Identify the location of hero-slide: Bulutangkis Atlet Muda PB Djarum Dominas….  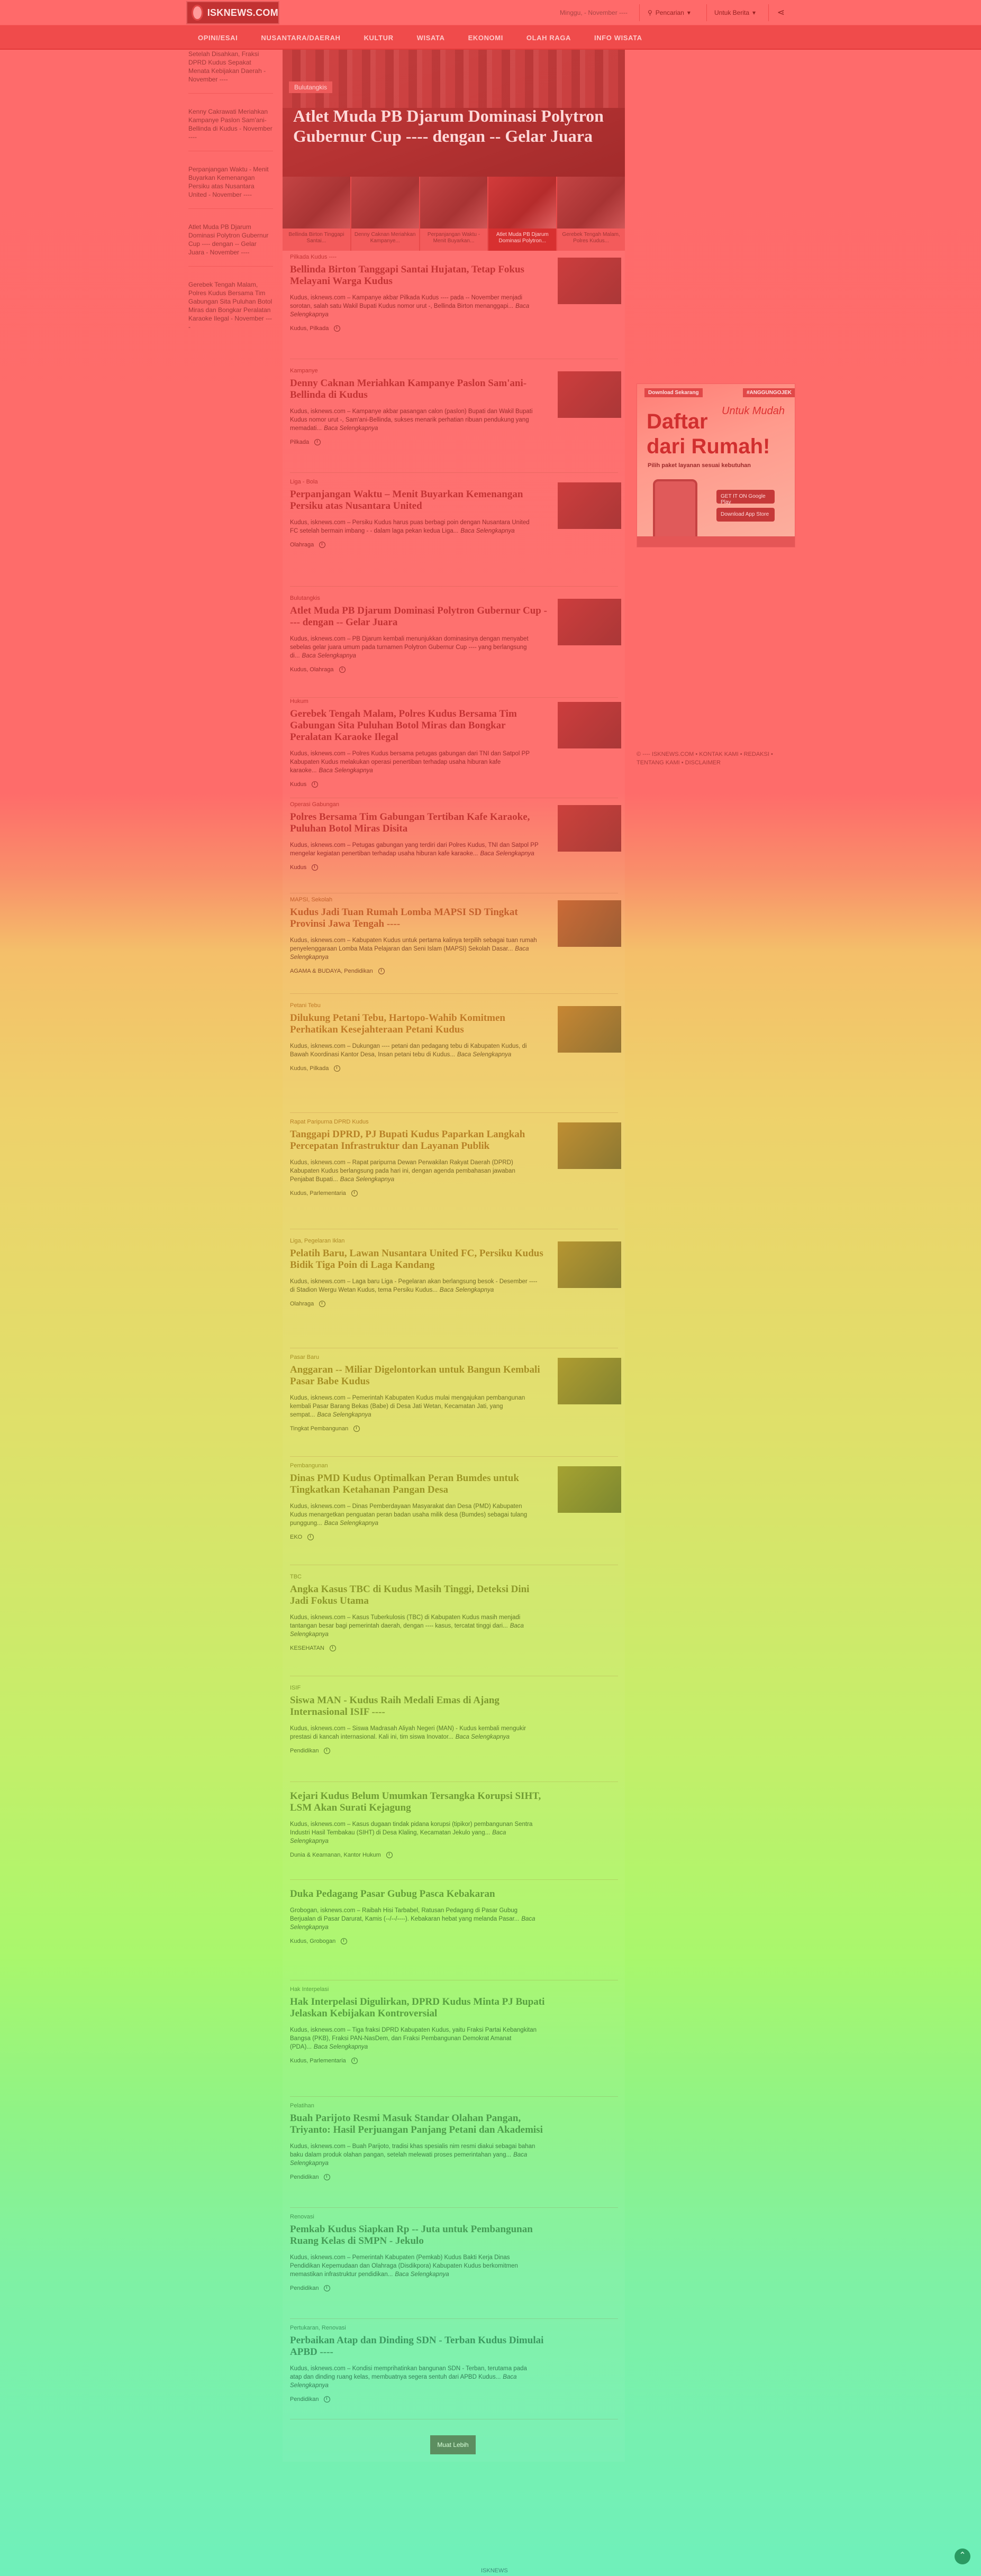
(454, 113).